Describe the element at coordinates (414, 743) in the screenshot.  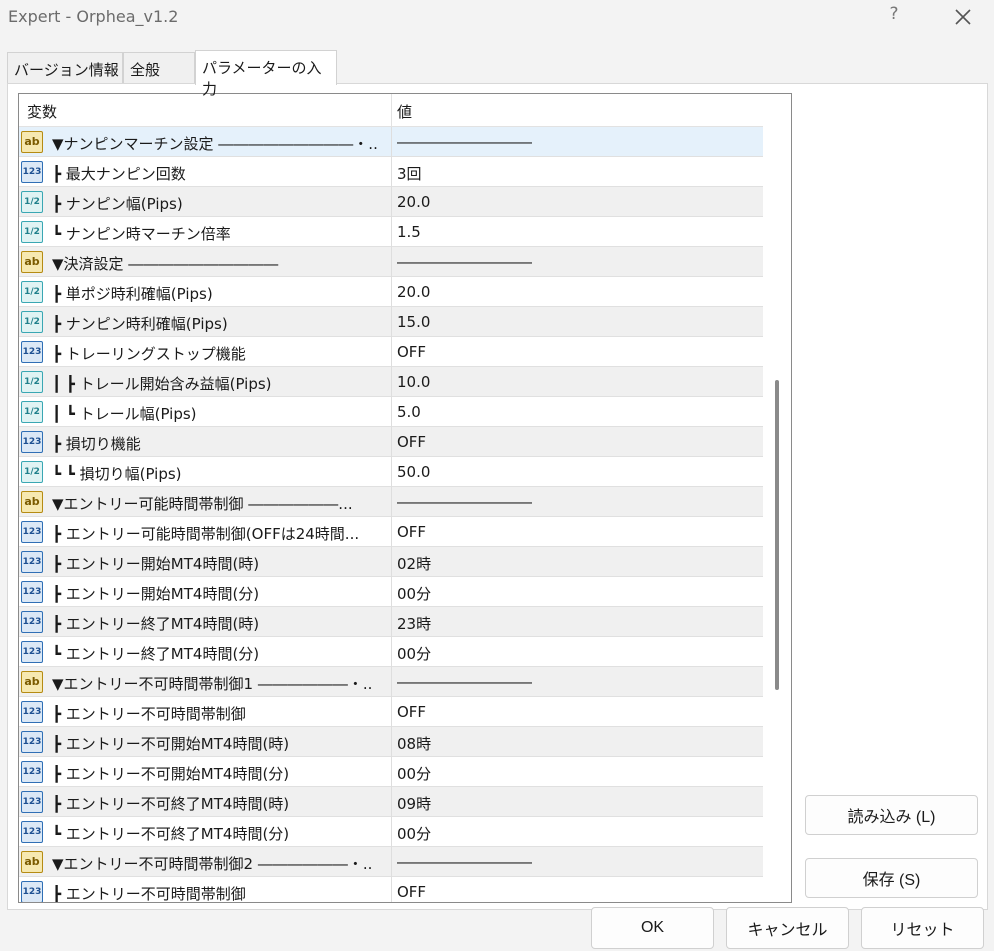
I see `parameter-value: 08時` at that location.